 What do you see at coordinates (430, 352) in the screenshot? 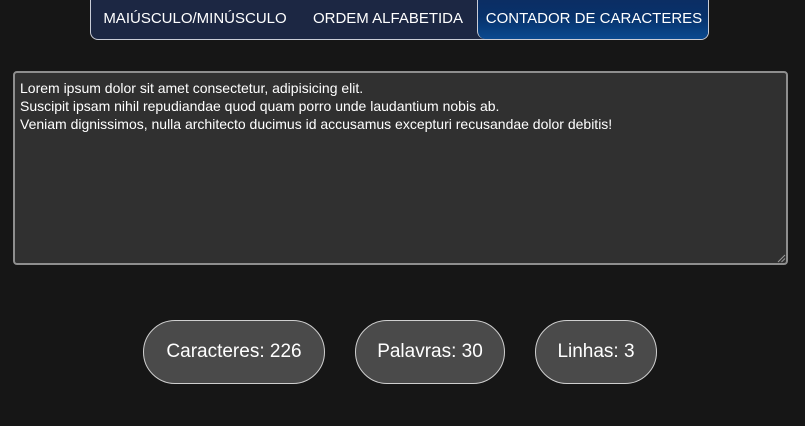
I see `word-count-badge: Palavras: 30` at bounding box center [430, 352].